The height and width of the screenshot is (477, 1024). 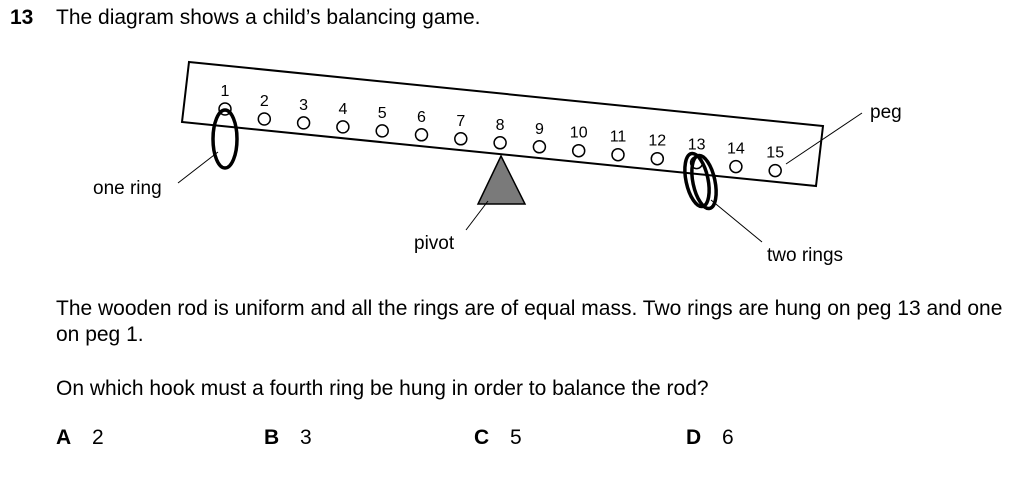 What do you see at coordinates (64, 437) in the screenshot?
I see `option-a-letter: A` at bounding box center [64, 437].